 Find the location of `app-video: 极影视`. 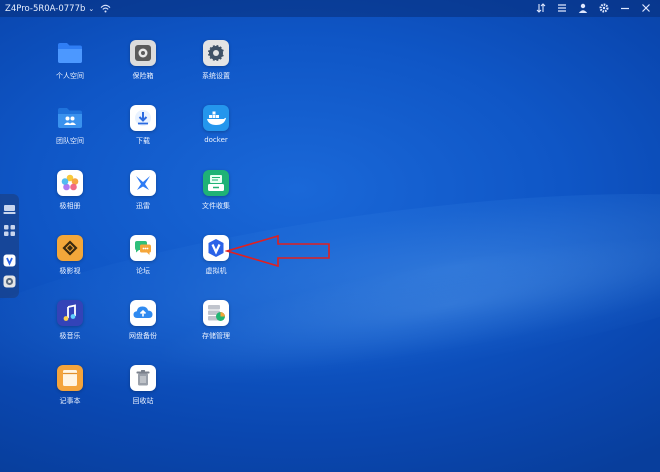

app-video: 极影视 is located at coordinates (70, 255).